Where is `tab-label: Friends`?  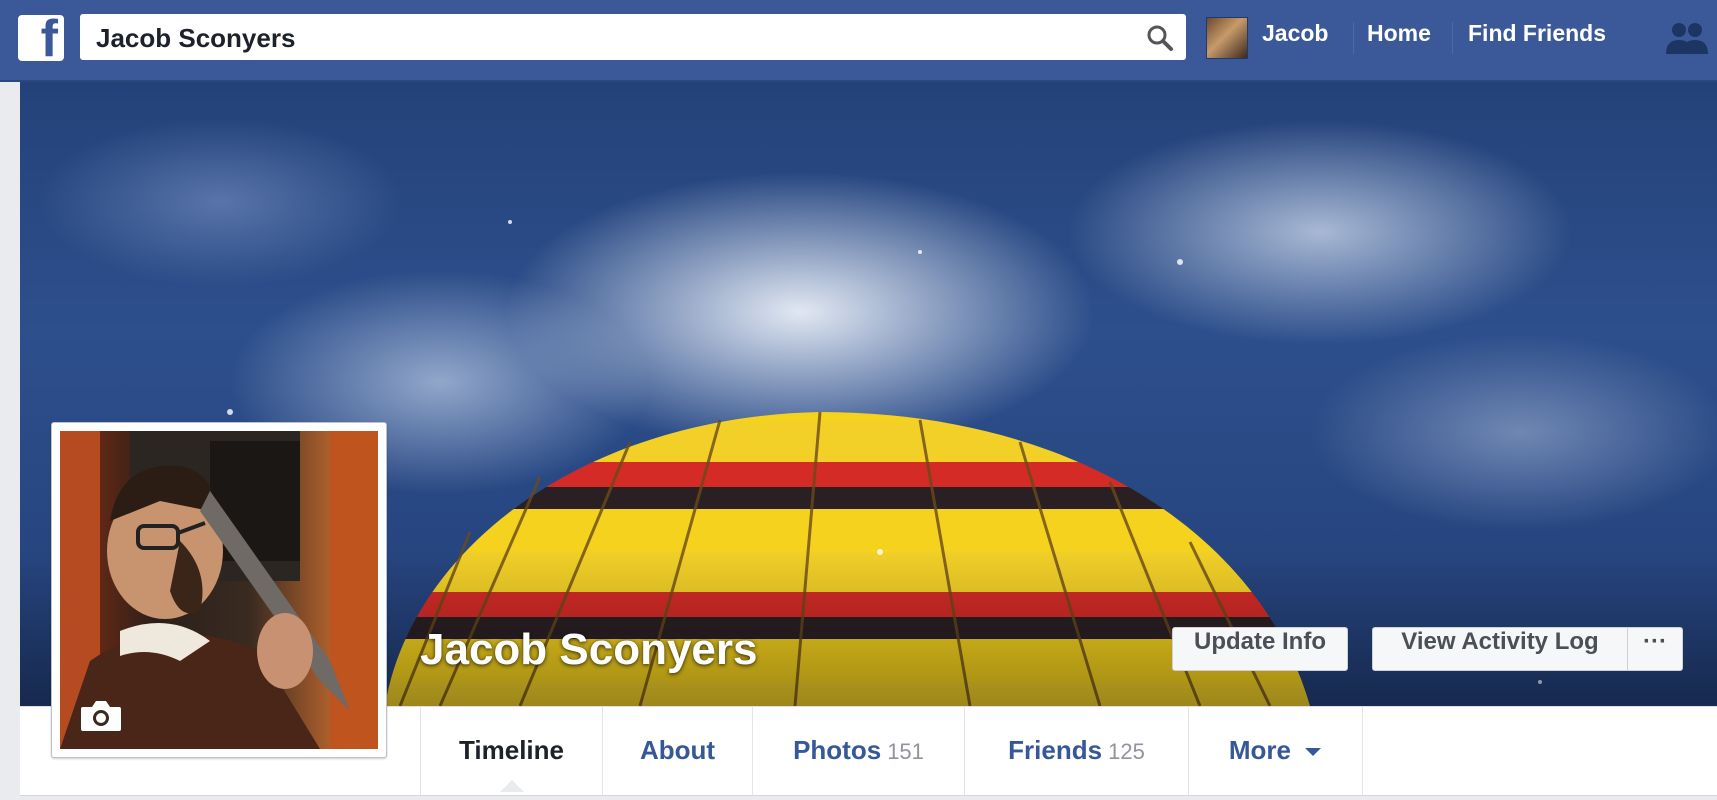 tab-label: Friends is located at coordinates (1055, 750).